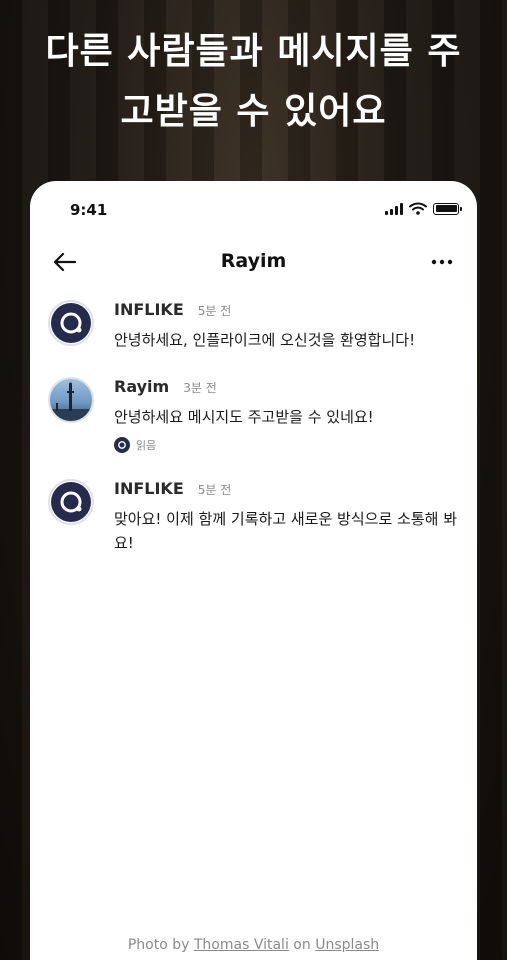  I want to click on photo-credit: Photo by Thomas Vitali on Unsplash, so click(253, 945).